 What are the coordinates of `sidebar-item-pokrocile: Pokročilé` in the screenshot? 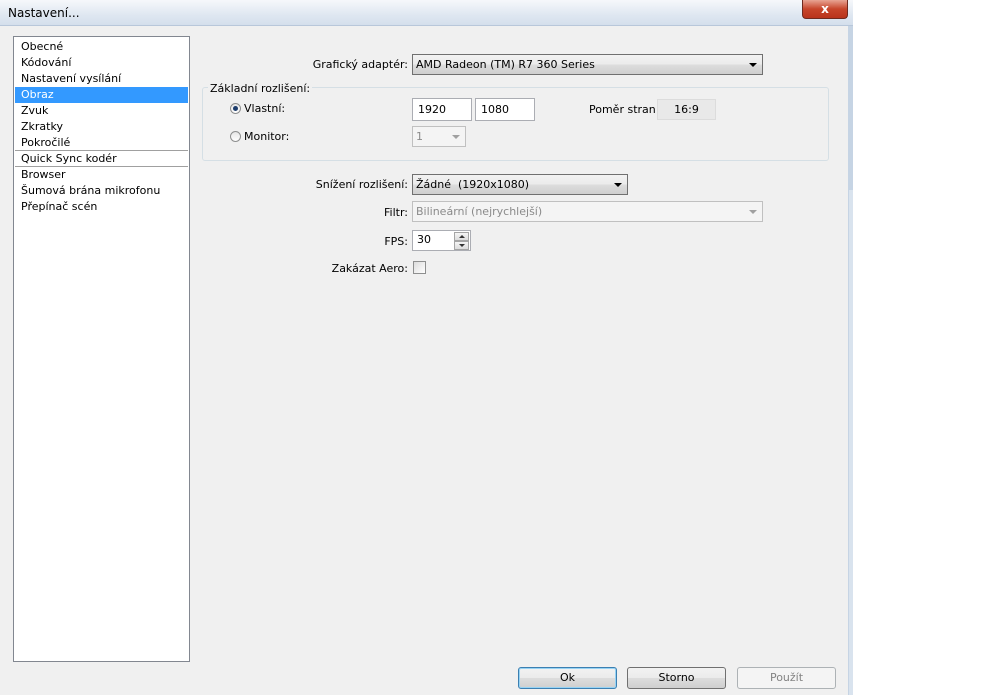 It's located at (101, 143).